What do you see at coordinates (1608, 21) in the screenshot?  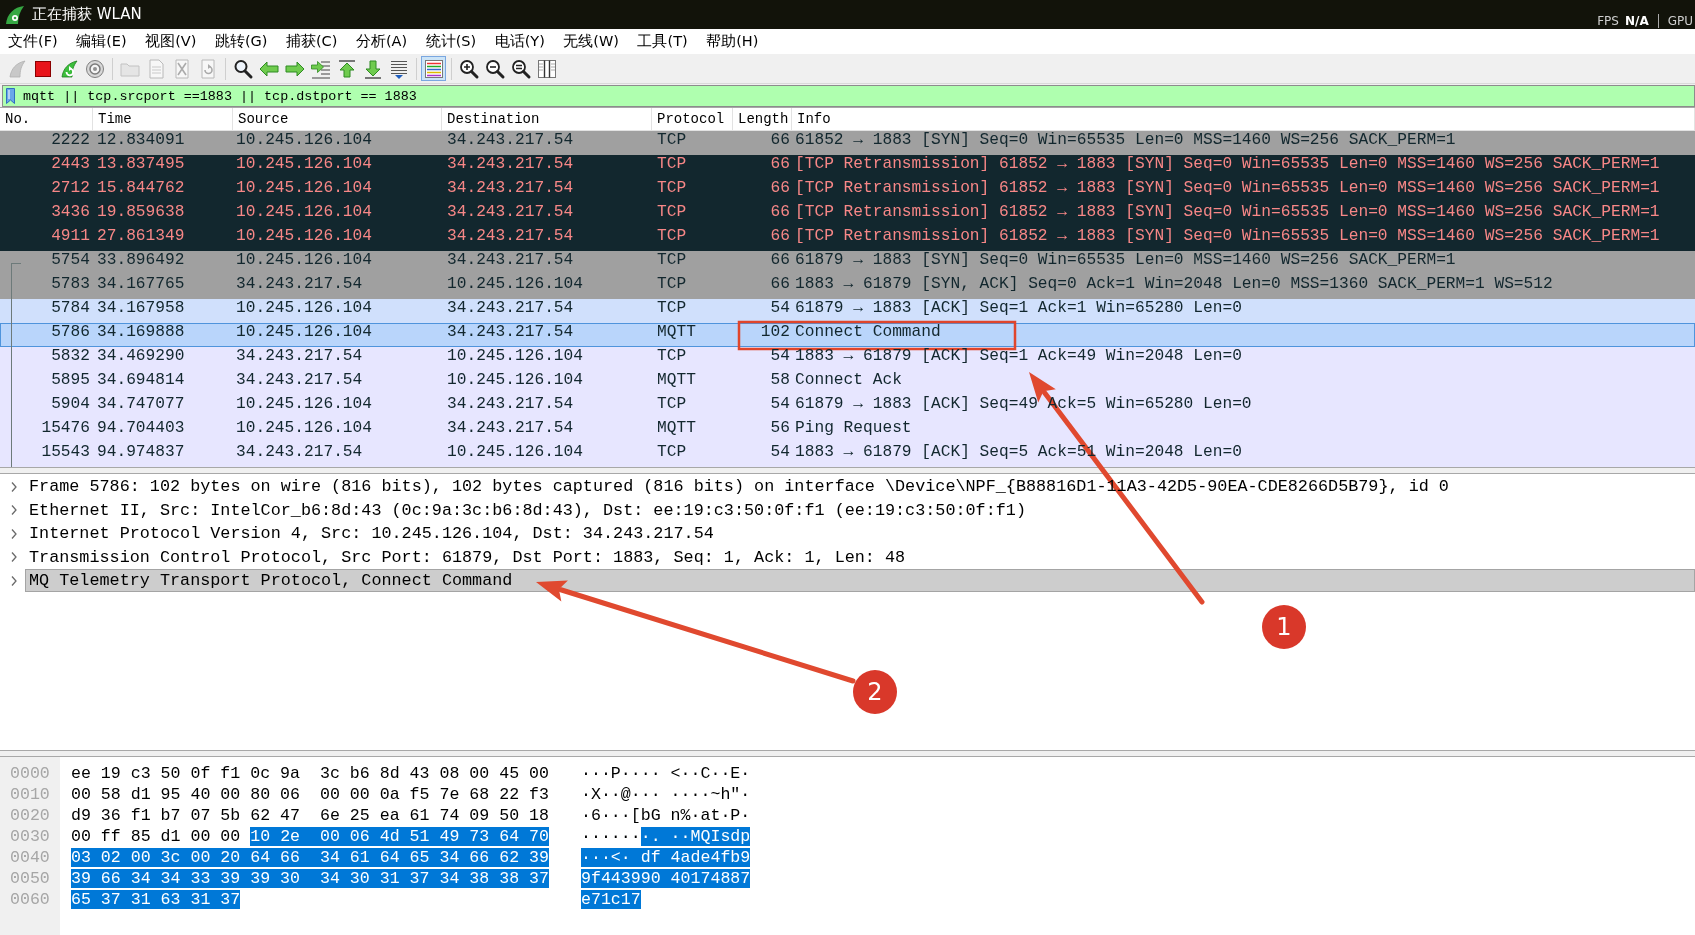 I see `fps-label: FPS` at bounding box center [1608, 21].